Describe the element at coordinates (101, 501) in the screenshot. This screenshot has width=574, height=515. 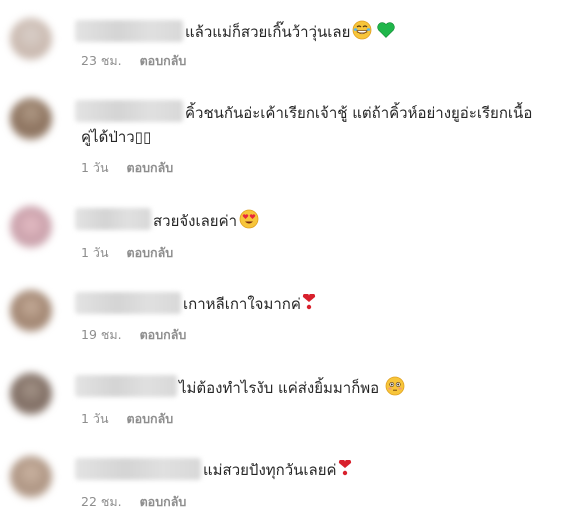
I see `comment-time: 22 ชม.` at that location.